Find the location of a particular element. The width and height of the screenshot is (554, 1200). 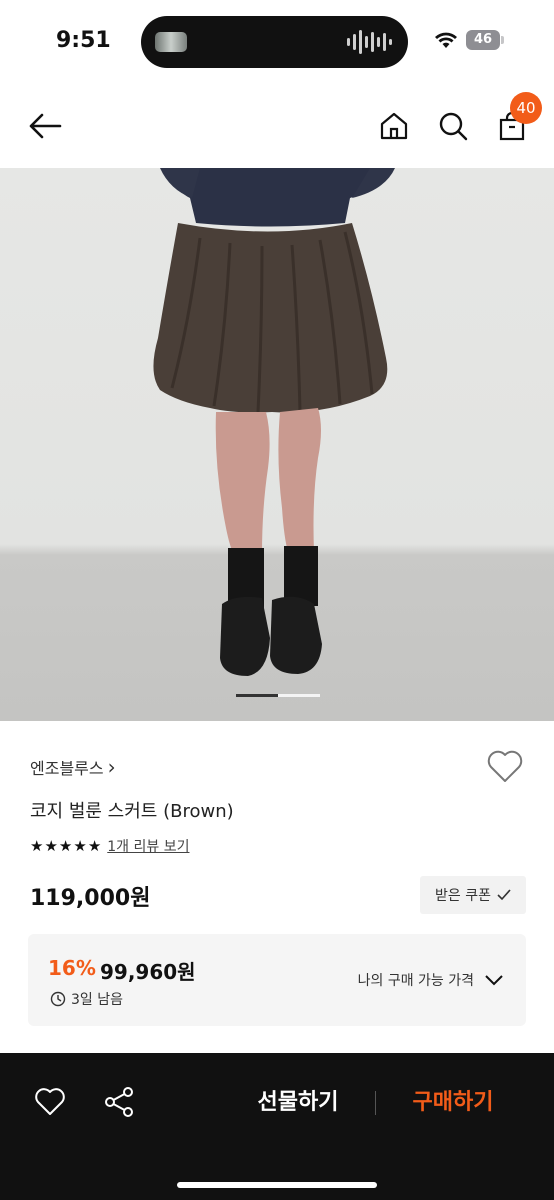

home-icon is located at coordinates (394, 126).